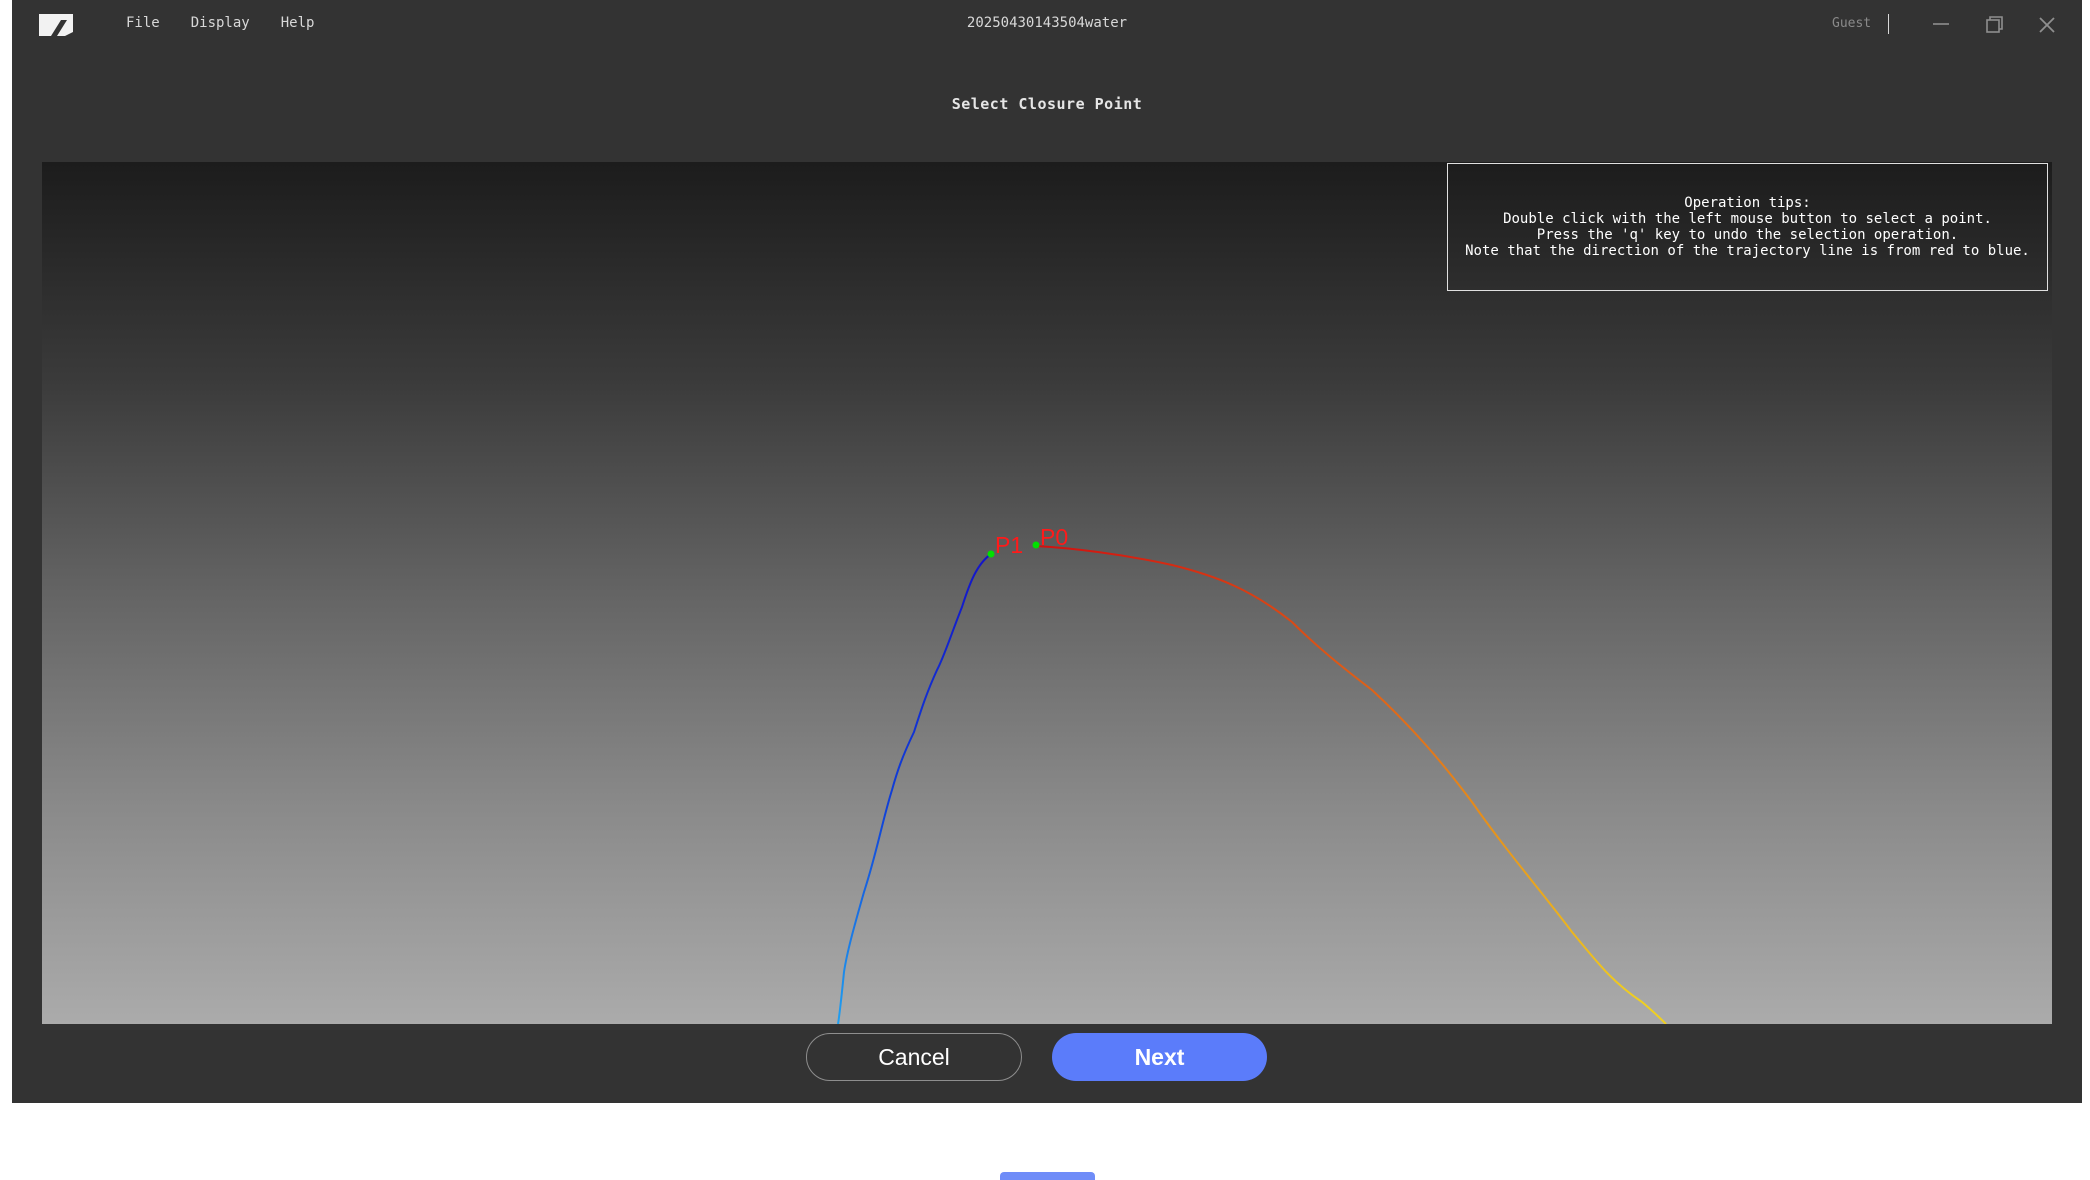 This screenshot has height=1180, width=2090. Describe the element at coordinates (1994, 25) in the screenshot. I see `restore-icon` at that location.